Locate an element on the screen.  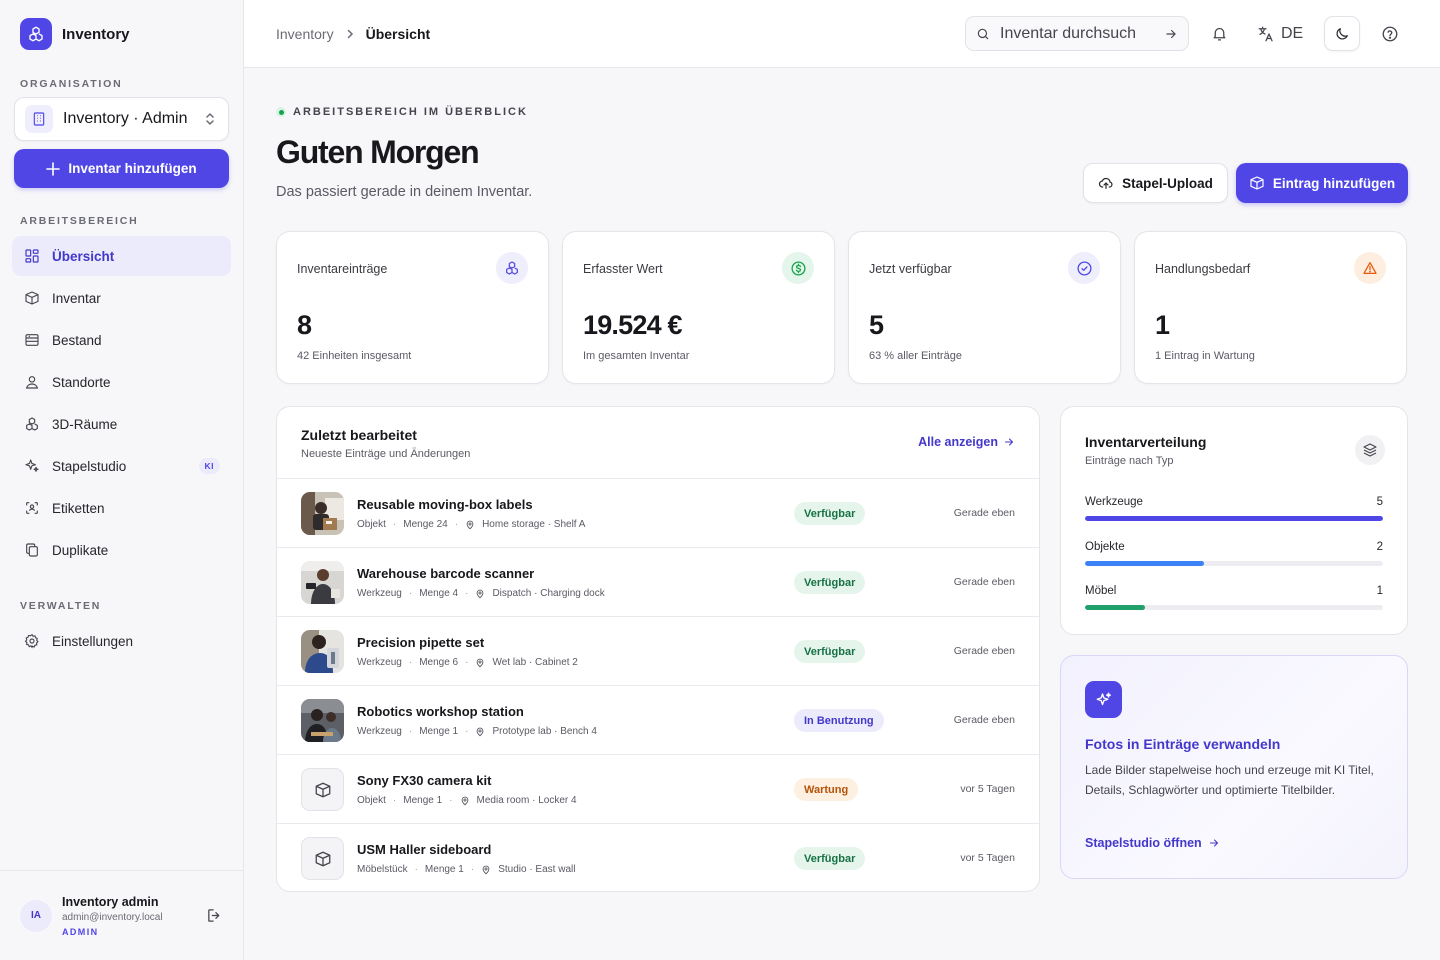
box-icon is located at coordinates (322, 858).